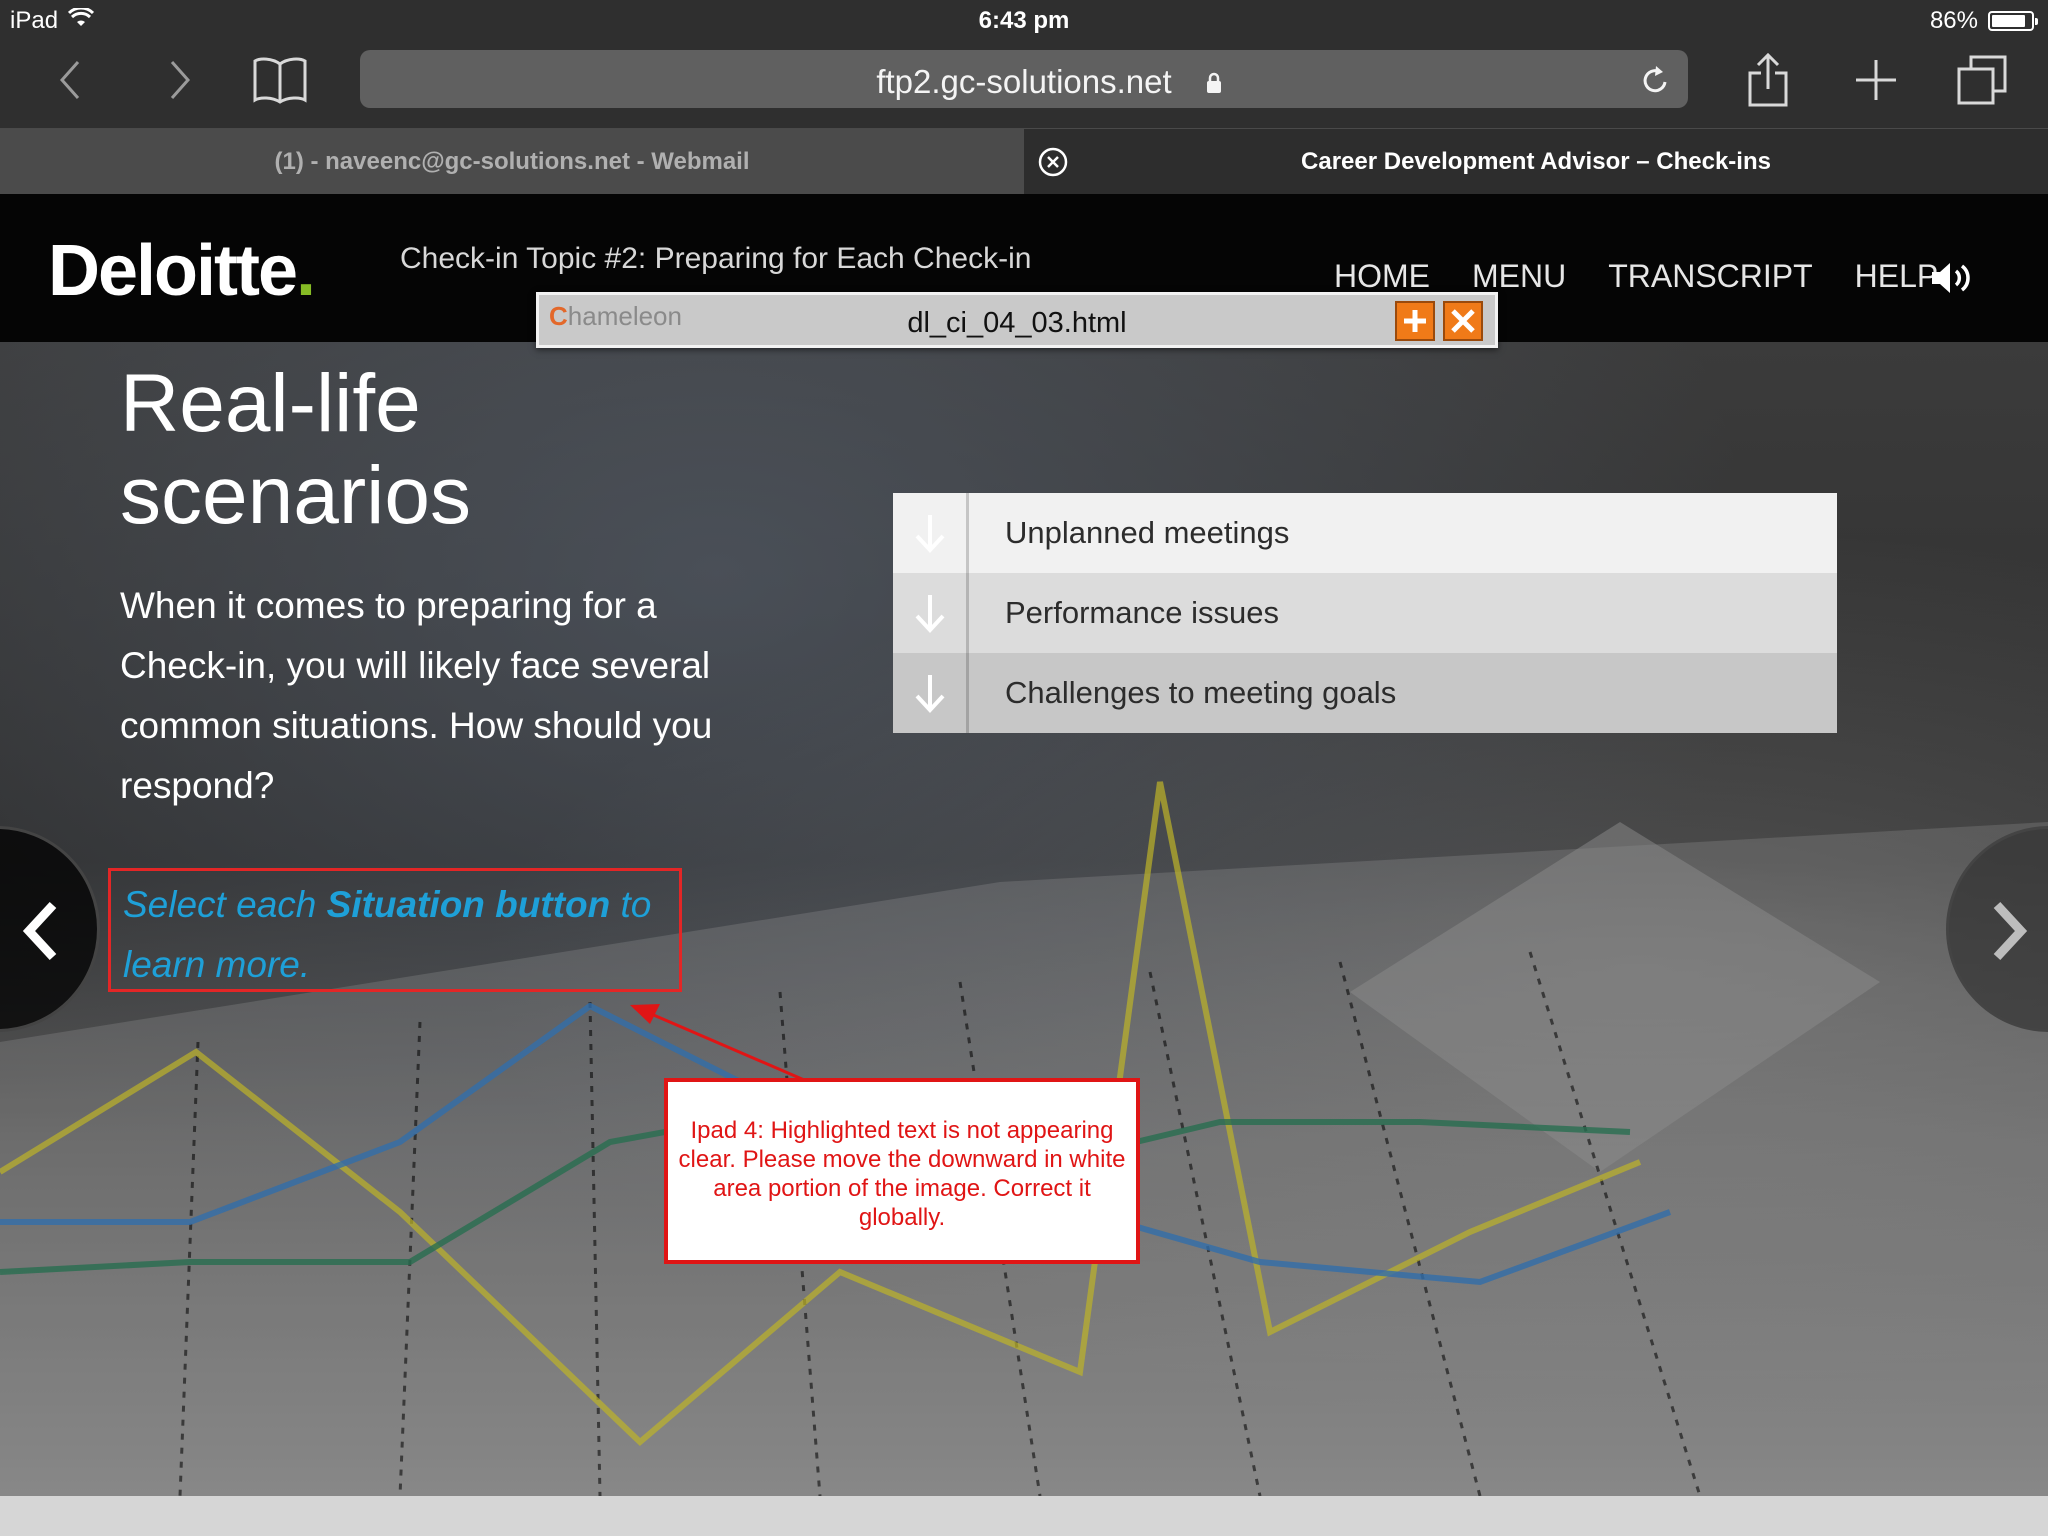  What do you see at coordinates (280, 80) in the screenshot?
I see `bookmarks-icon` at bounding box center [280, 80].